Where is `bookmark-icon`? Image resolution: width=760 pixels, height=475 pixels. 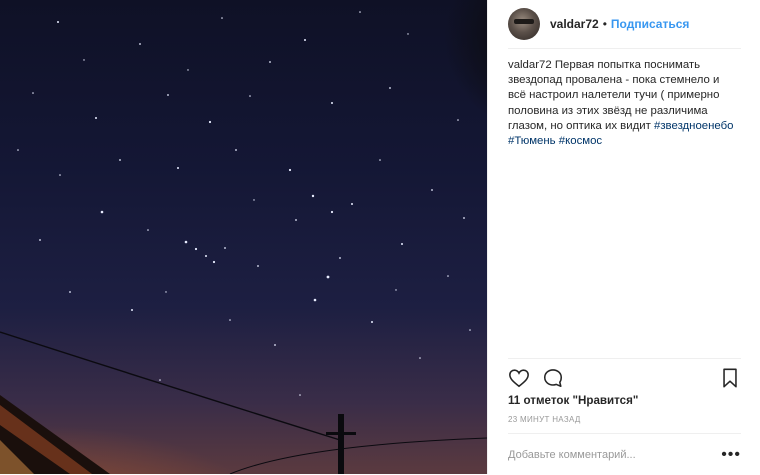 bookmark-icon is located at coordinates (730, 378).